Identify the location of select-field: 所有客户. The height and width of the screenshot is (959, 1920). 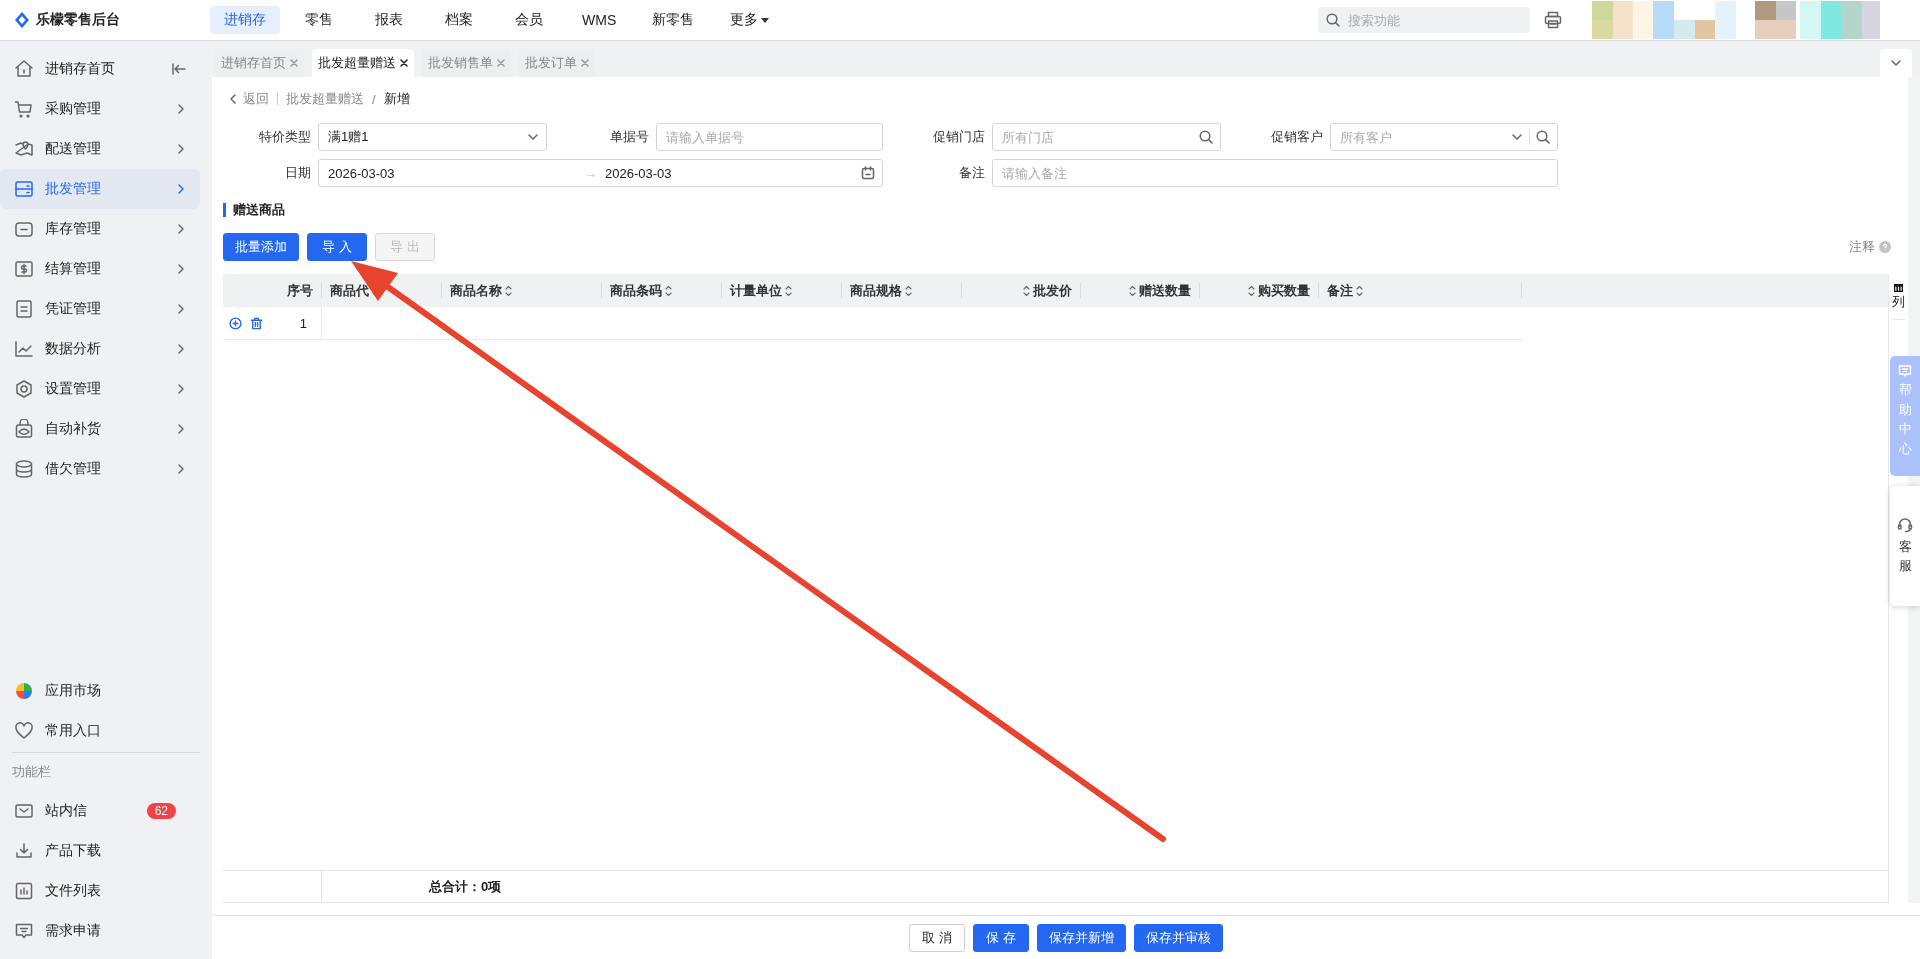
(1444, 137).